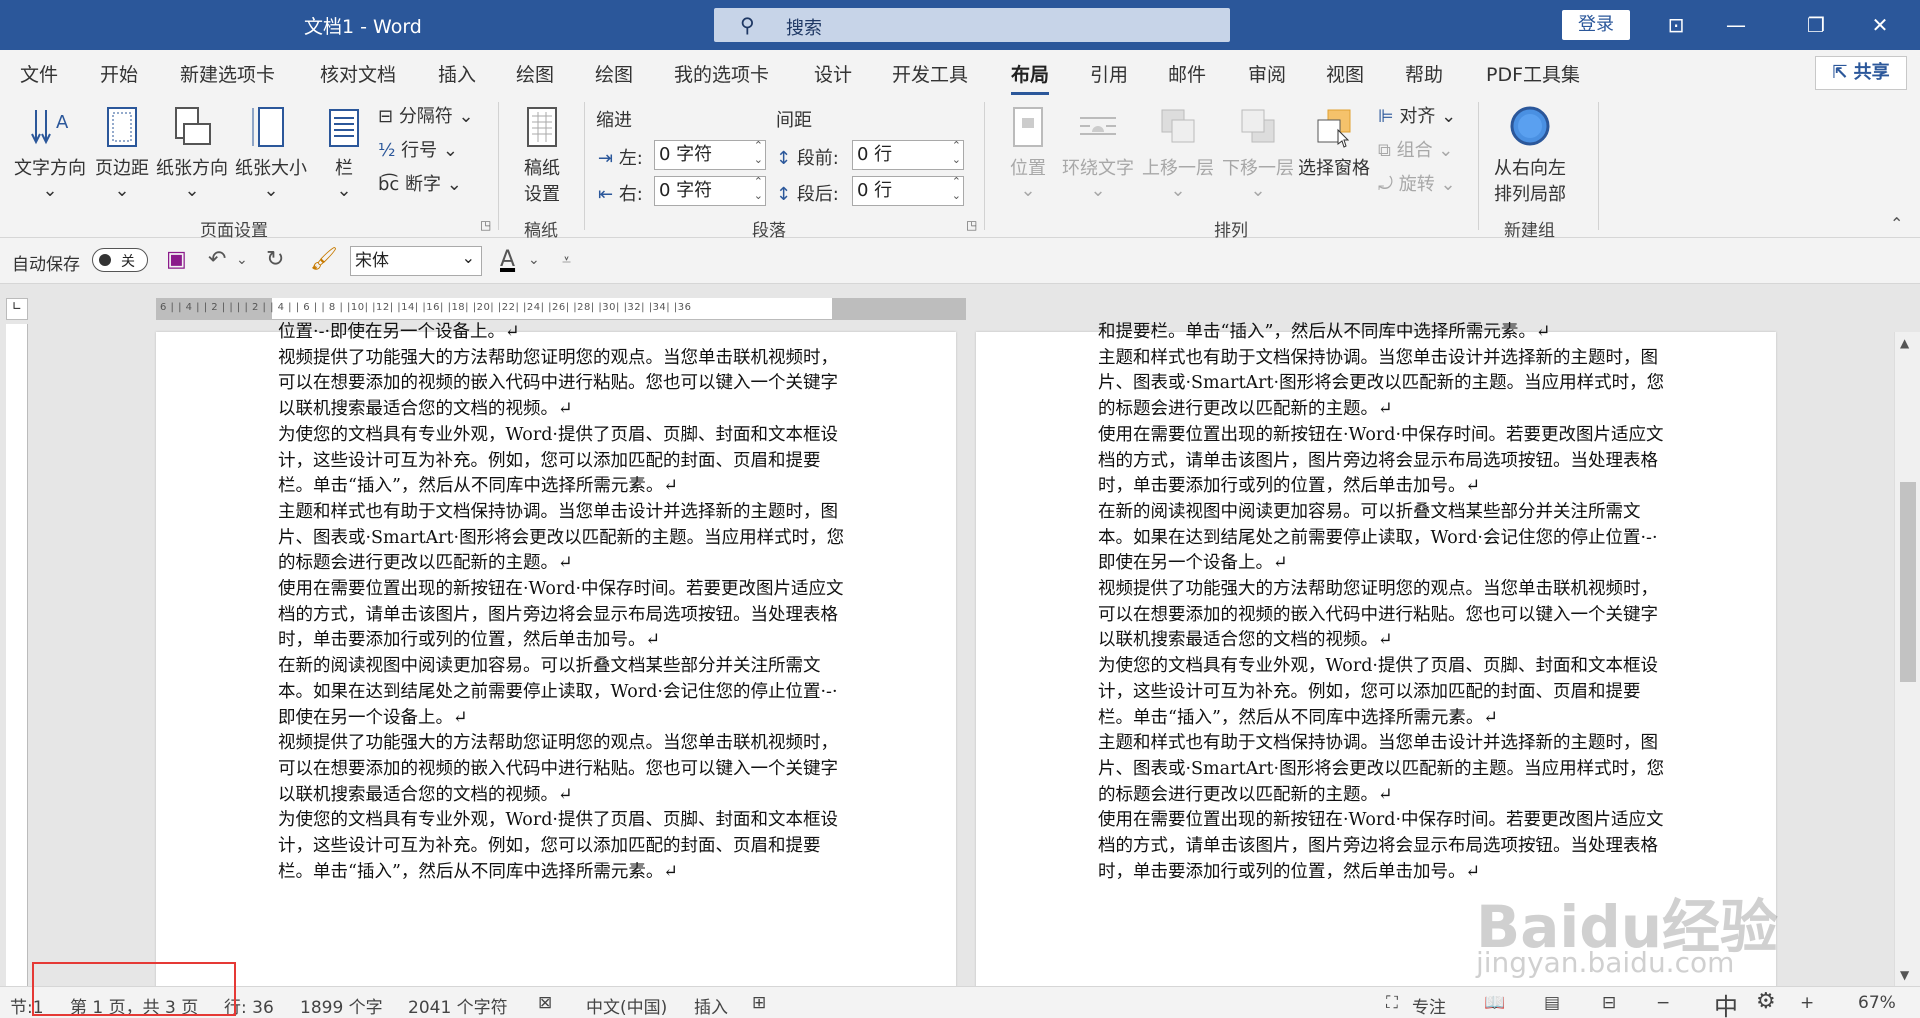  Describe the element at coordinates (1030, 77) in the screenshot. I see `tab-layout: 布局` at that location.